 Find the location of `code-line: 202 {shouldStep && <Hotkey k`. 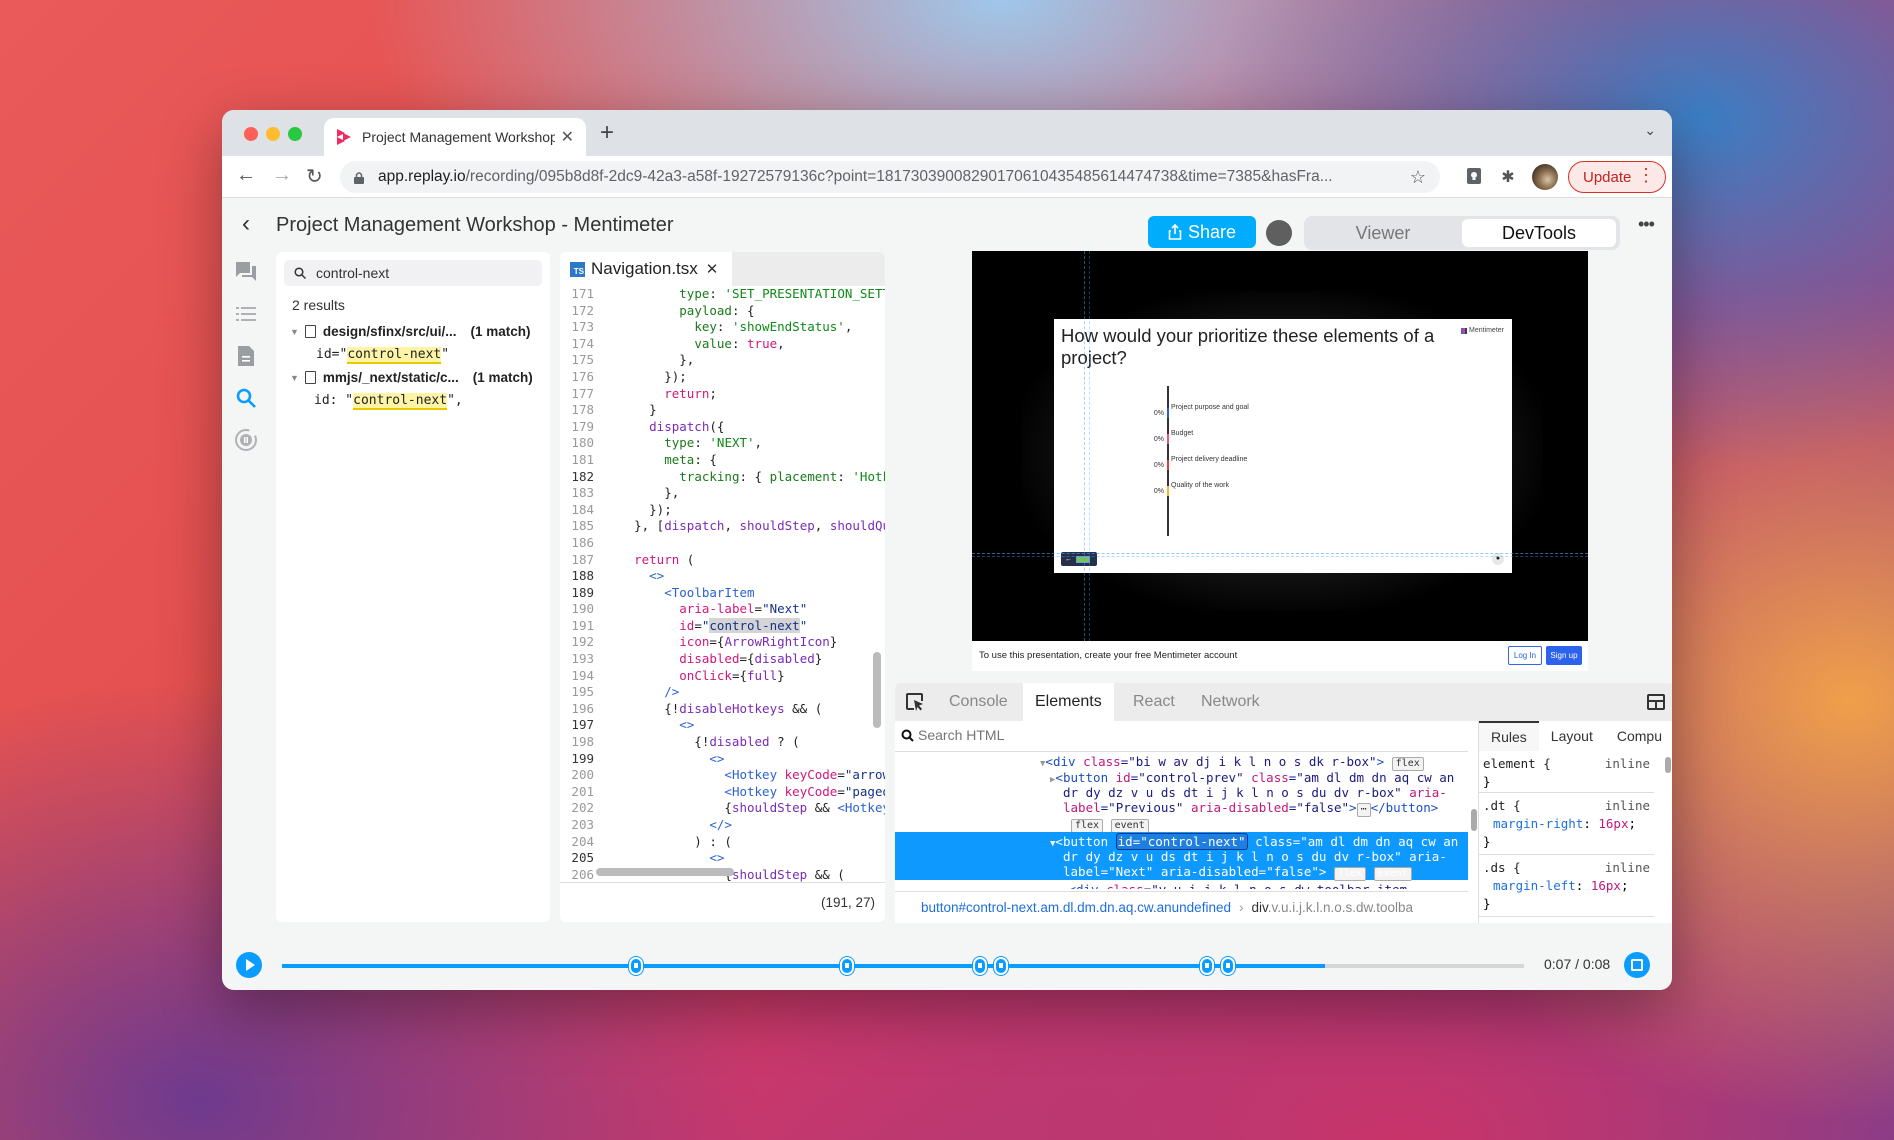

code-line: 202 {shouldStep && <Hotkey k is located at coordinates (722, 808).